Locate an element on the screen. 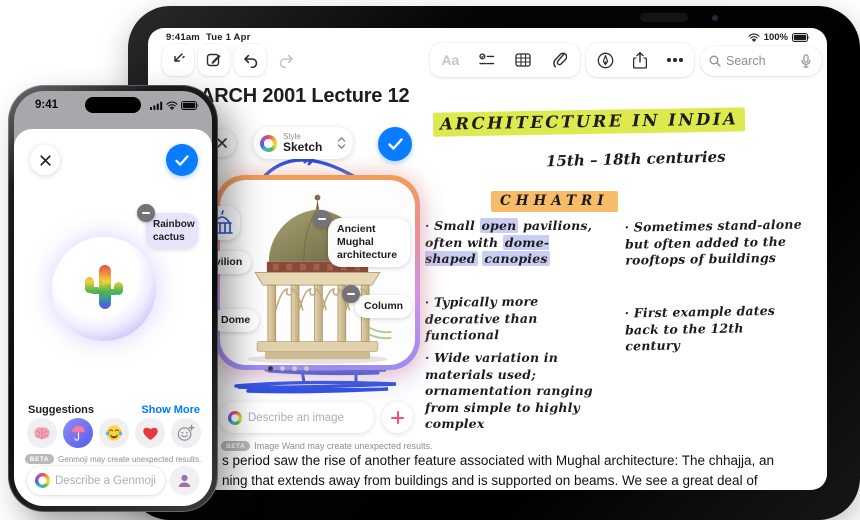 The width and height of the screenshot is (860, 520). label-ancient-mughal: Ancient Mughal architecture is located at coordinates (369, 243).